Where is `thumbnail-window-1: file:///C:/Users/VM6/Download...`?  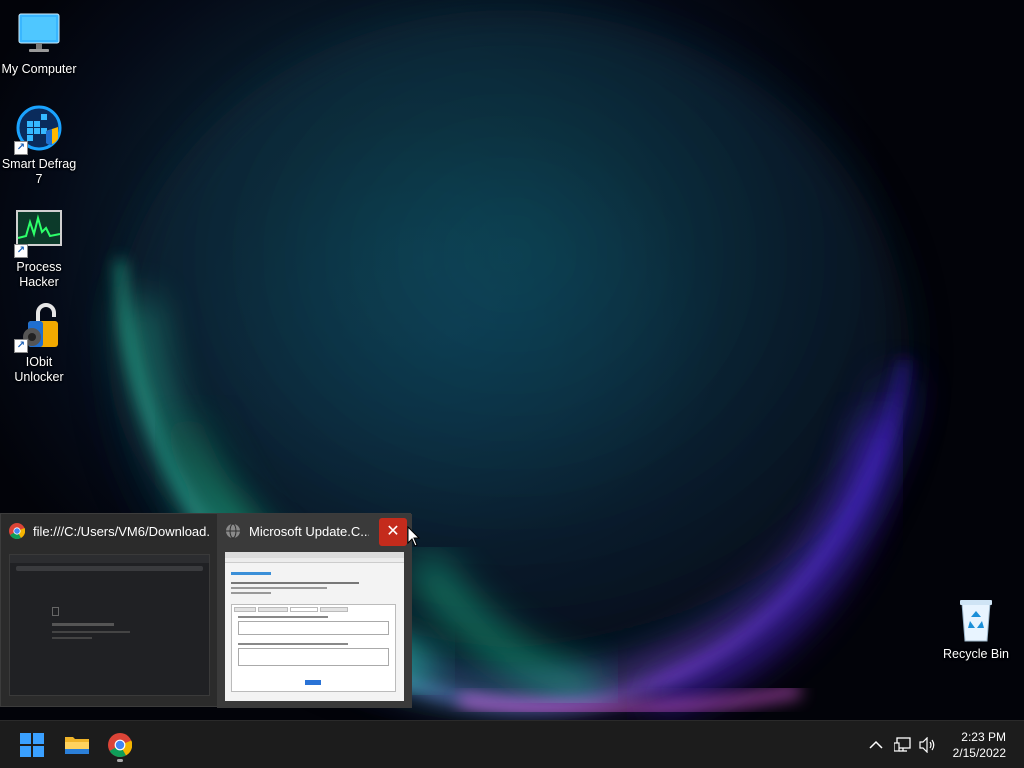 thumbnail-window-1: file:///C:/Users/VM6/Download... is located at coordinates (109, 611).